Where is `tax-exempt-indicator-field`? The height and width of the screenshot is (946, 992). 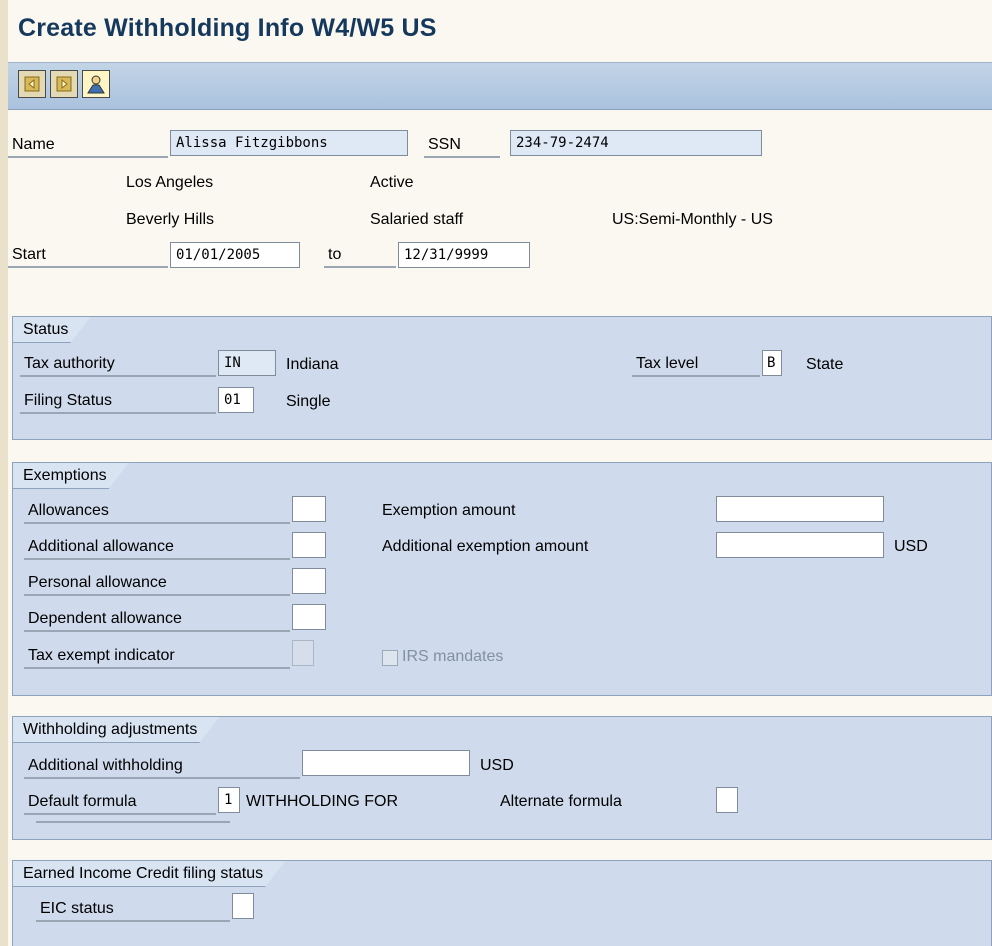 tax-exempt-indicator-field is located at coordinates (303, 653).